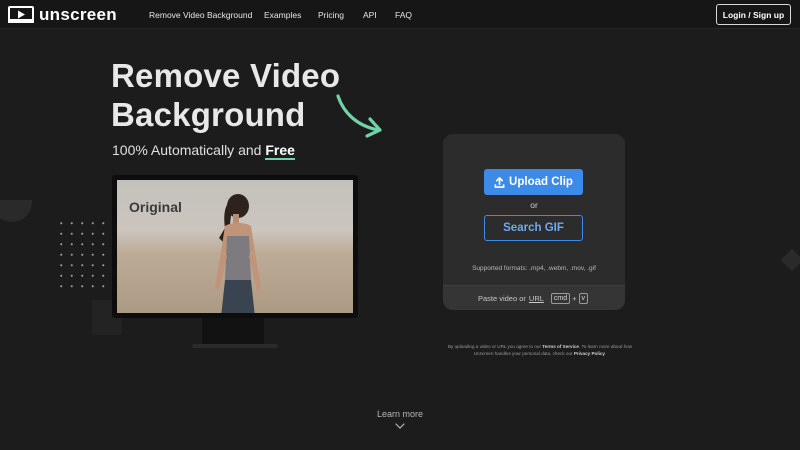 This screenshot has height=450, width=800. Describe the element at coordinates (208, 114) in the screenshot. I see `hero-title-line: Background` at that location.